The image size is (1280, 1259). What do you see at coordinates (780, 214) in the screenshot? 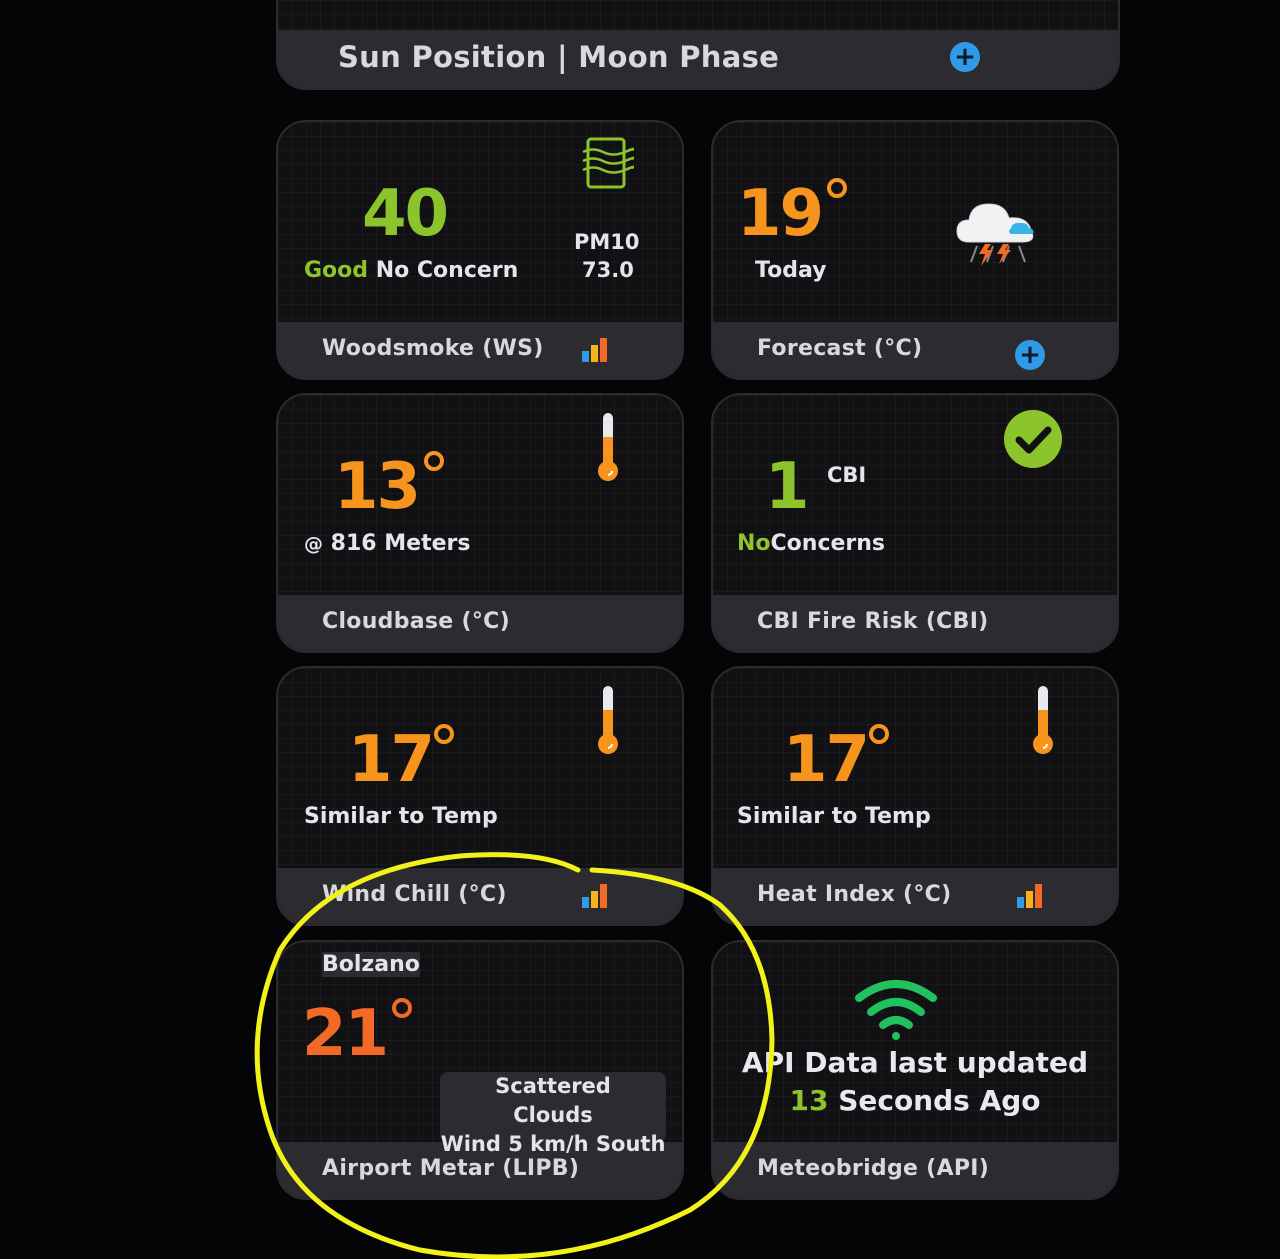
I see `forecast-value: 19` at bounding box center [780, 214].